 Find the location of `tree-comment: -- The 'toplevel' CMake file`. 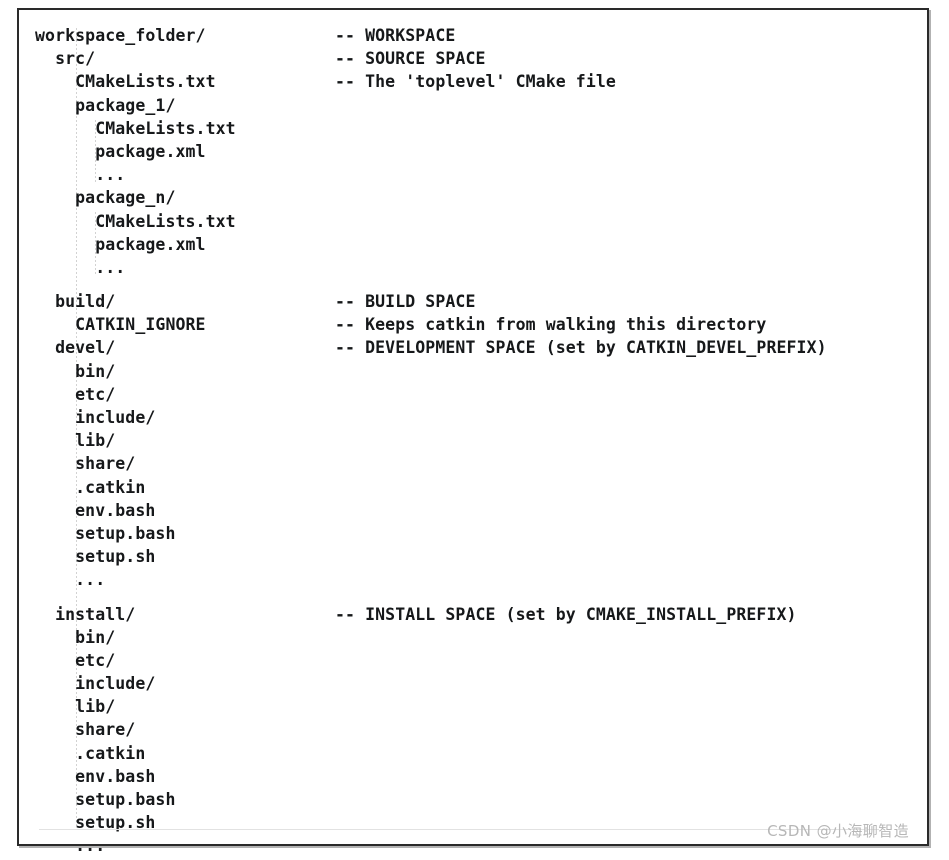

tree-comment: -- The 'toplevel' CMake file is located at coordinates (475, 82).